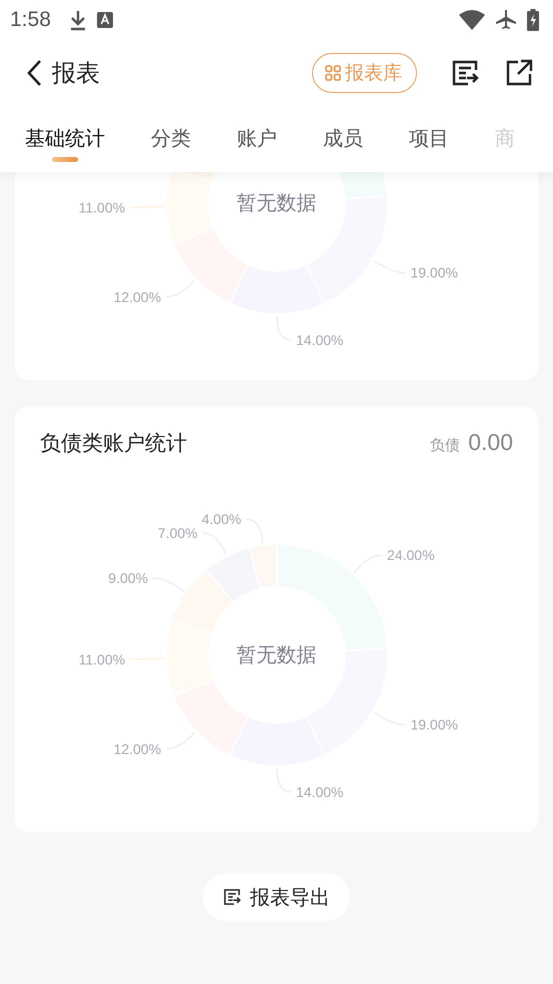 The width and height of the screenshot is (553, 984). What do you see at coordinates (104, 20) in the screenshot?
I see `keyboard-a-icon` at bounding box center [104, 20].